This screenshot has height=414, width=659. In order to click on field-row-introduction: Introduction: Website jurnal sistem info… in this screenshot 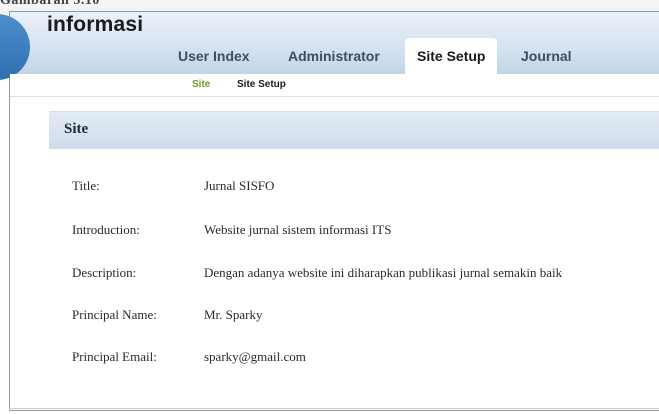, I will do `click(329, 232)`.